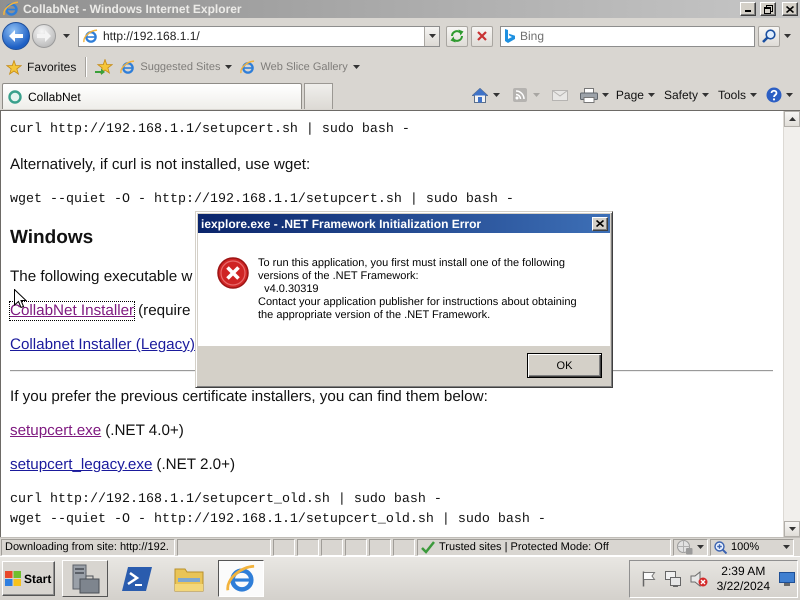 The image size is (800, 600). I want to click on stop-icon, so click(482, 36).